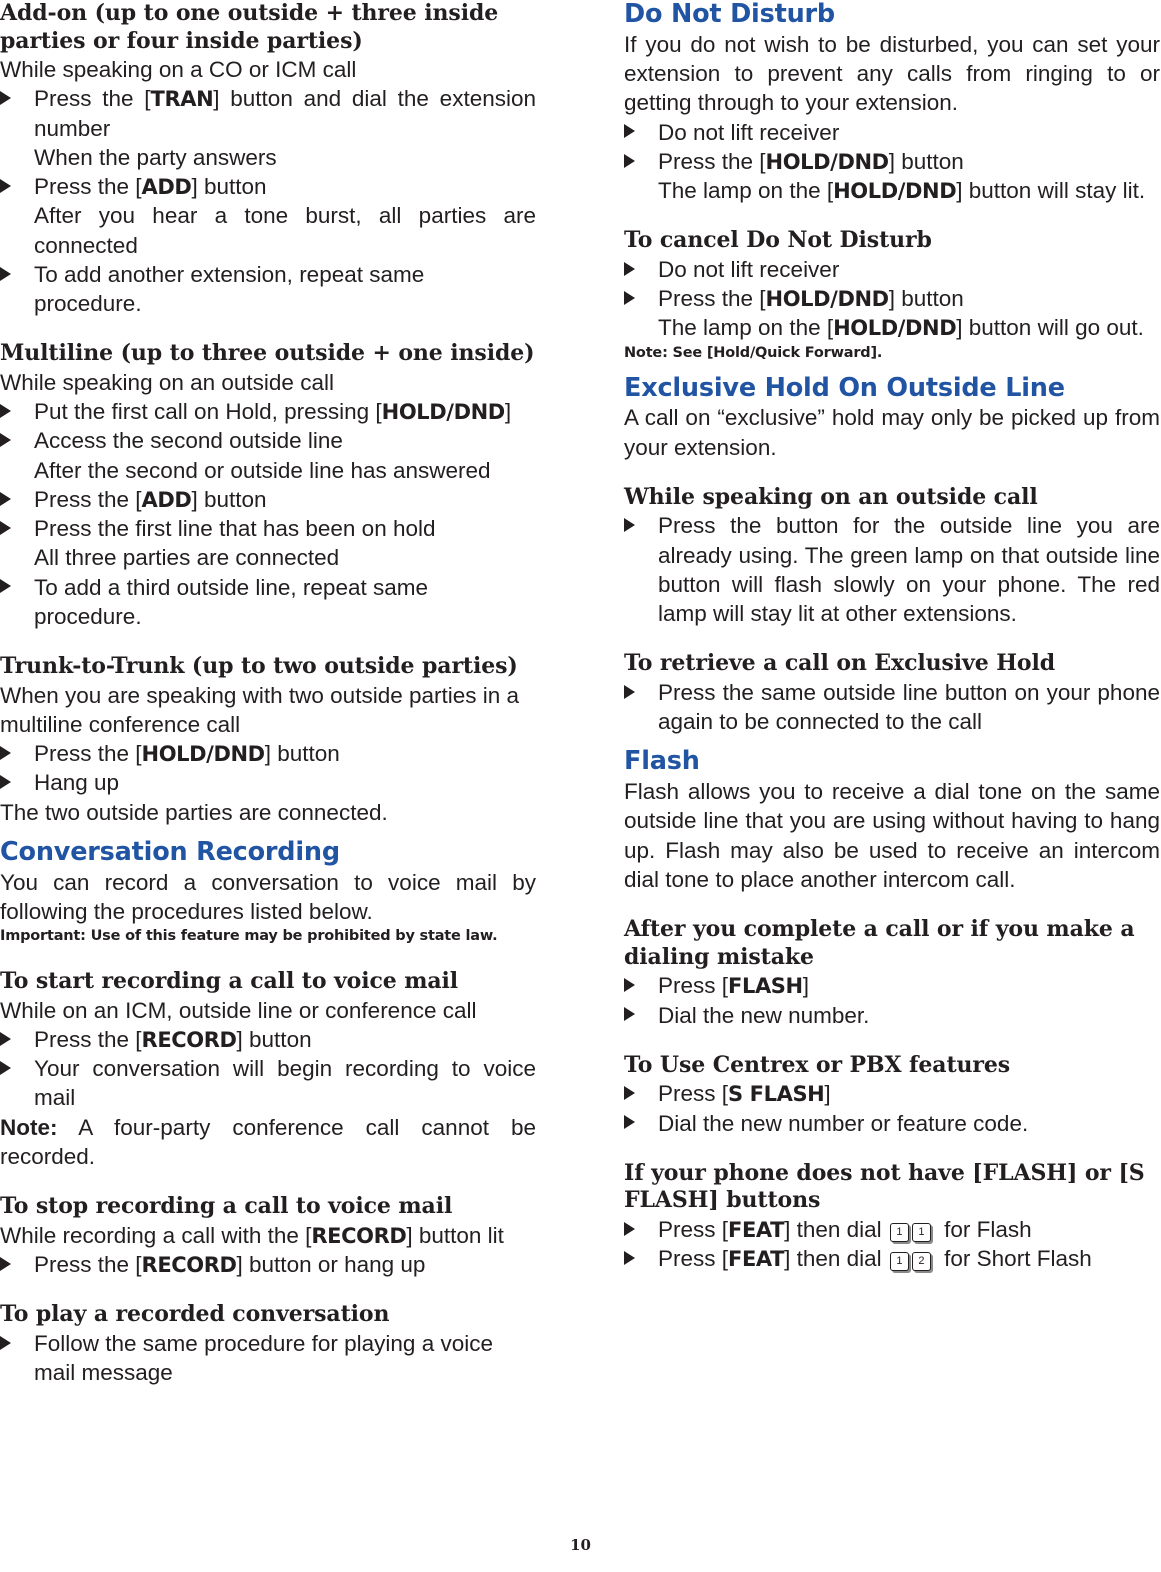 This screenshot has width=1161, height=1572. What do you see at coordinates (166, 499) in the screenshot?
I see `key-label: ADD` at bounding box center [166, 499].